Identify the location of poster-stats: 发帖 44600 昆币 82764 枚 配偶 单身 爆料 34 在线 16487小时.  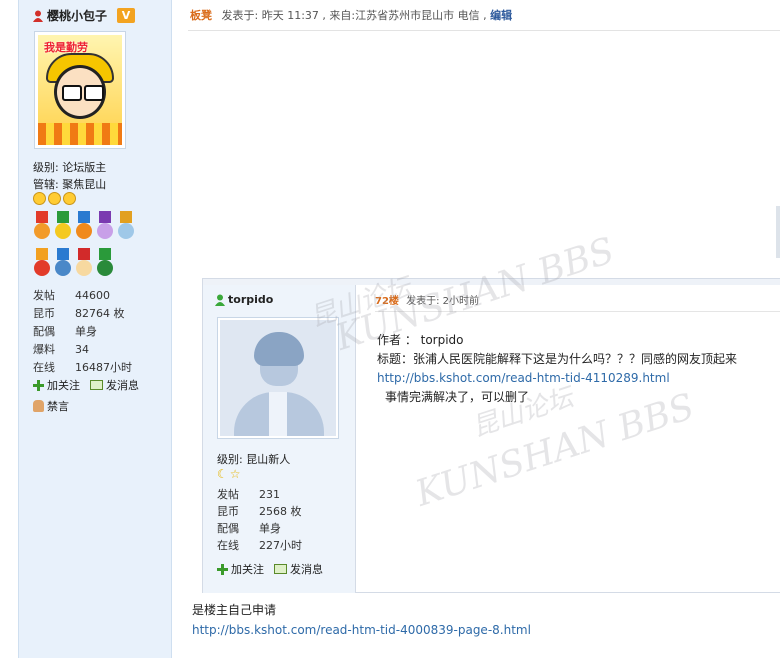
(82, 332).